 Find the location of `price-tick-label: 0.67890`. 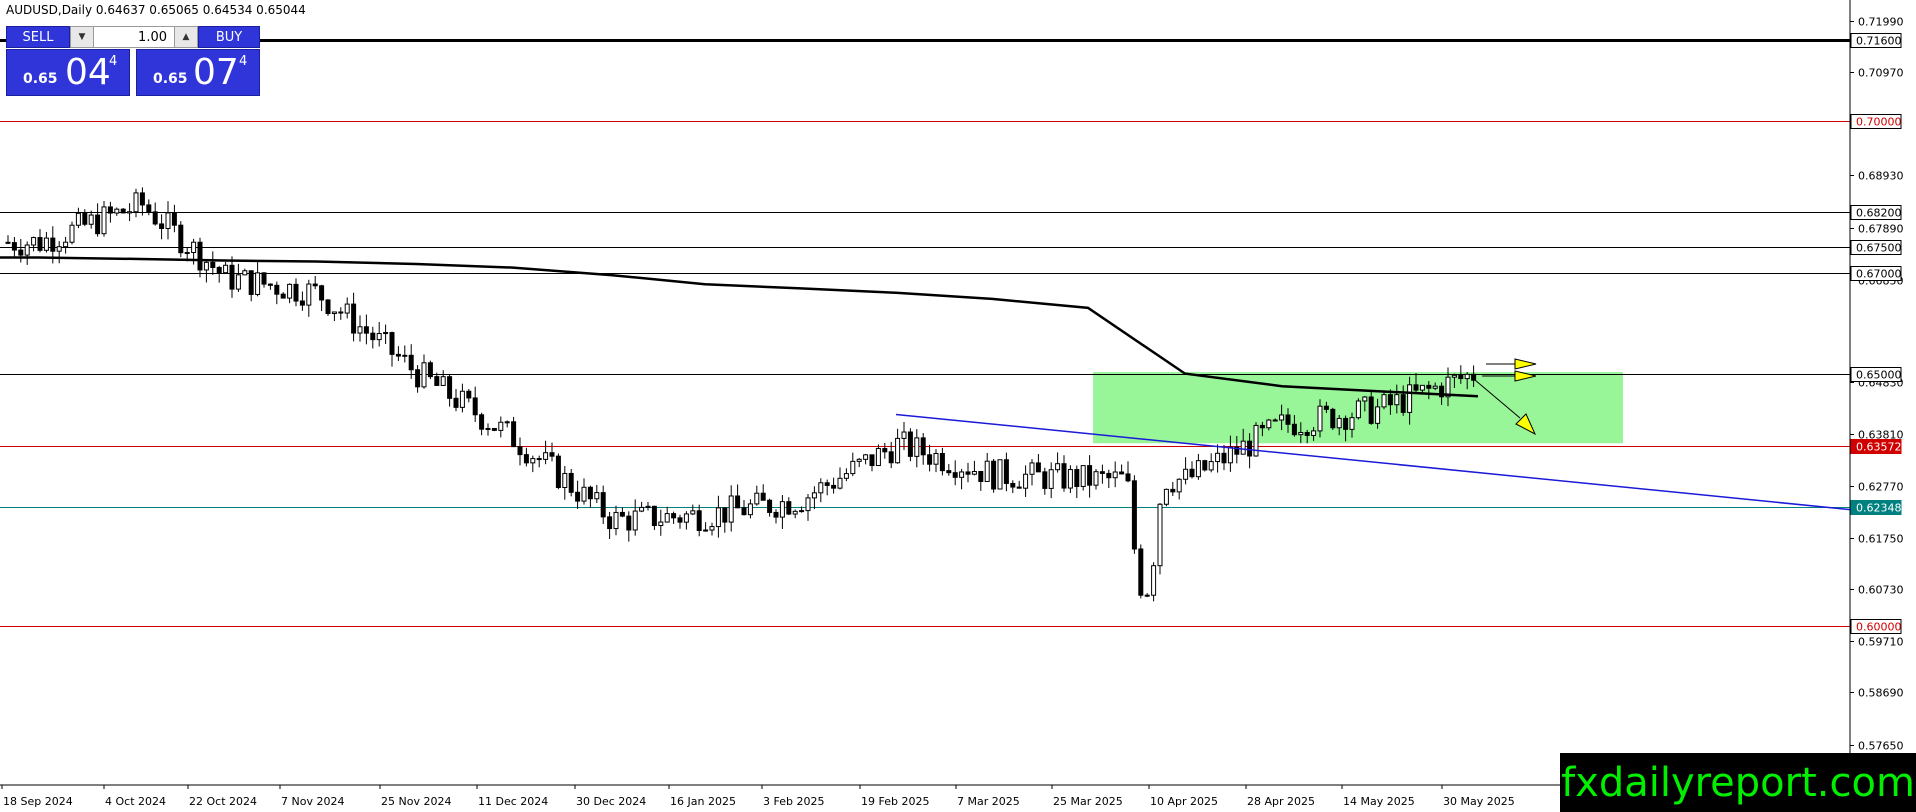

price-tick-label: 0.67890 is located at coordinates (1881, 229).